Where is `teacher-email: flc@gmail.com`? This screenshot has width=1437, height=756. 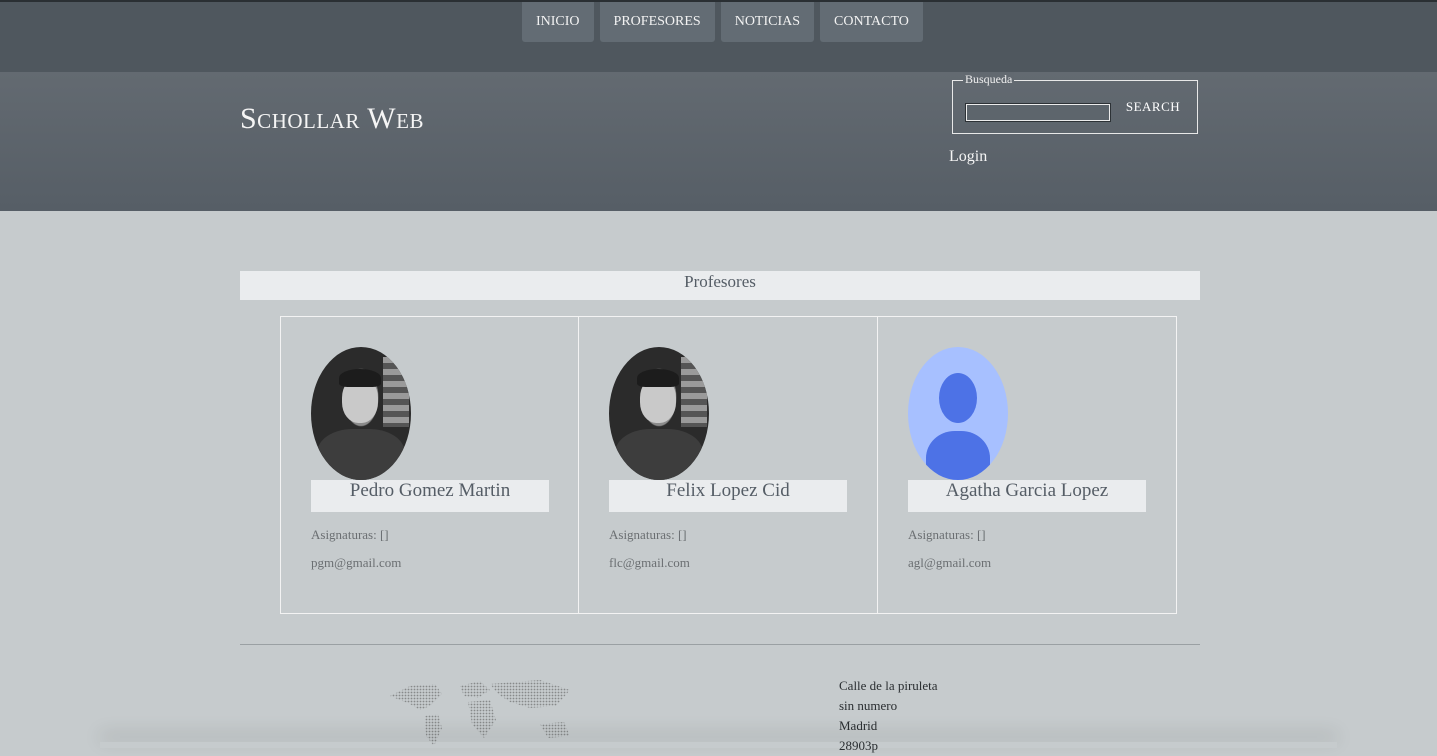 teacher-email: flc@gmail.com is located at coordinates (649, 562).